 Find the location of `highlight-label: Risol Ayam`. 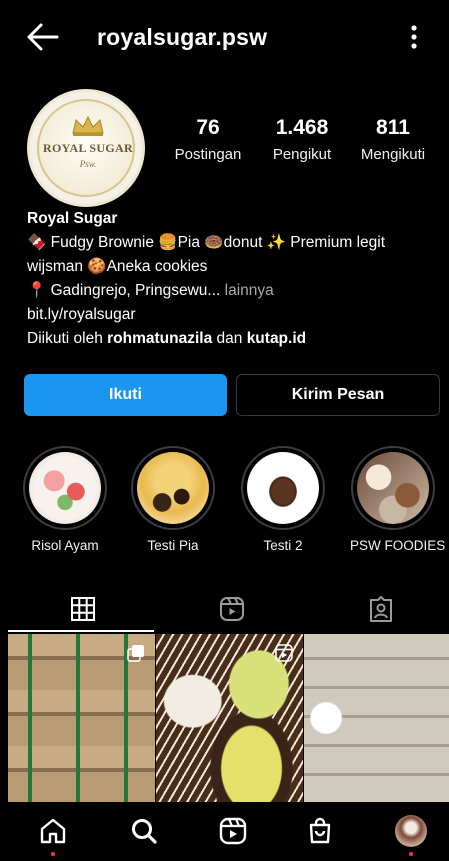

highlight-label: Risol Ayam is located at coordinates (65, 545).